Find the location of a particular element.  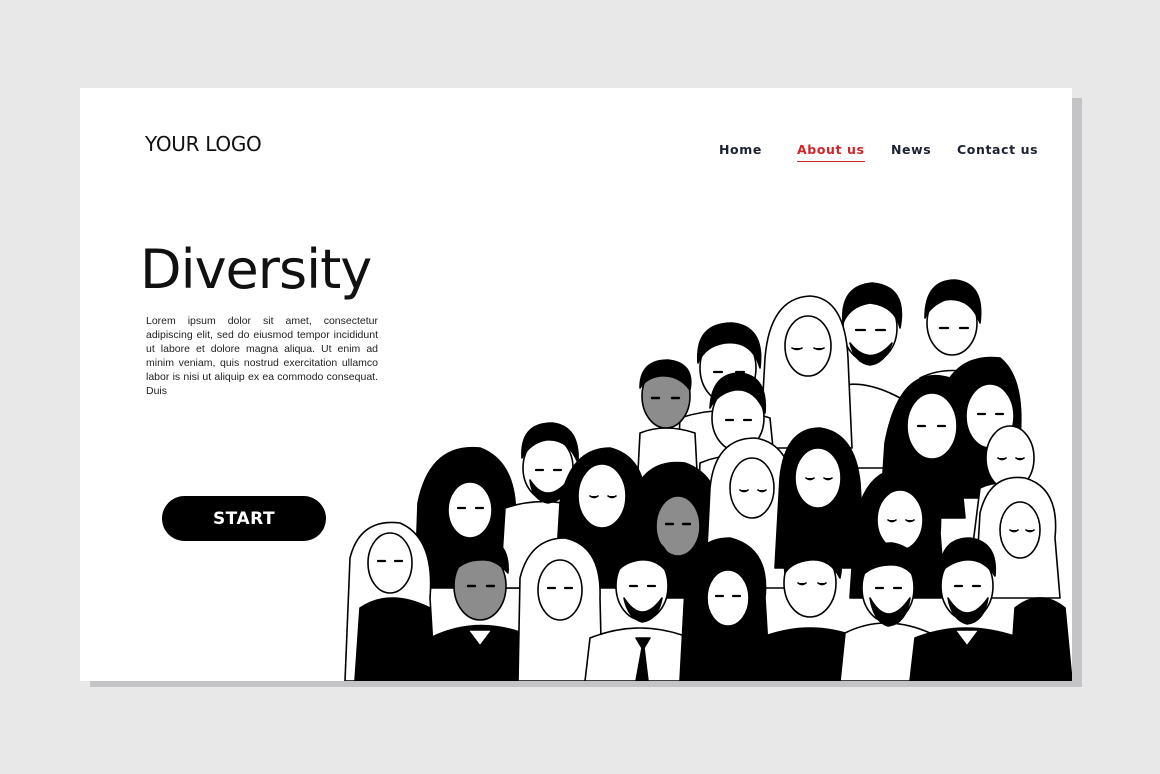

nav-item-home: Home is located at coordinates (740, 149).